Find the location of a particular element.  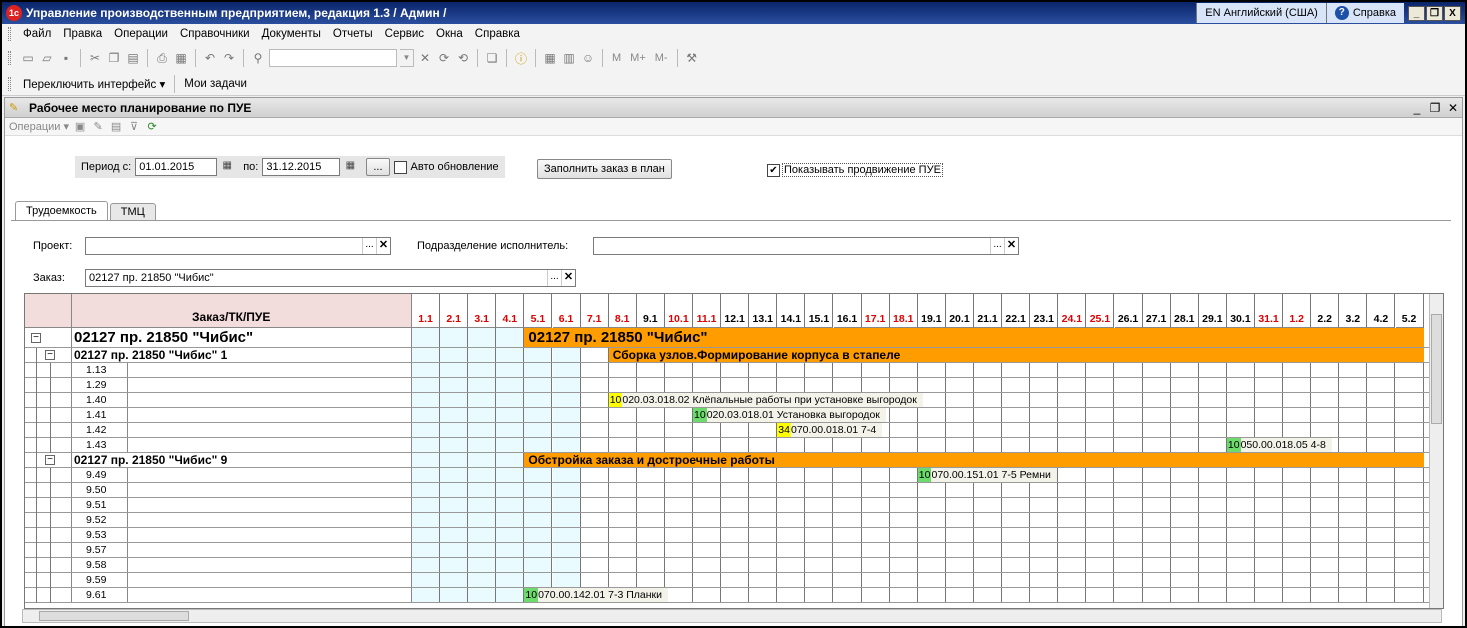

pue-row: 9.53 is located at coordinates (734, 535).